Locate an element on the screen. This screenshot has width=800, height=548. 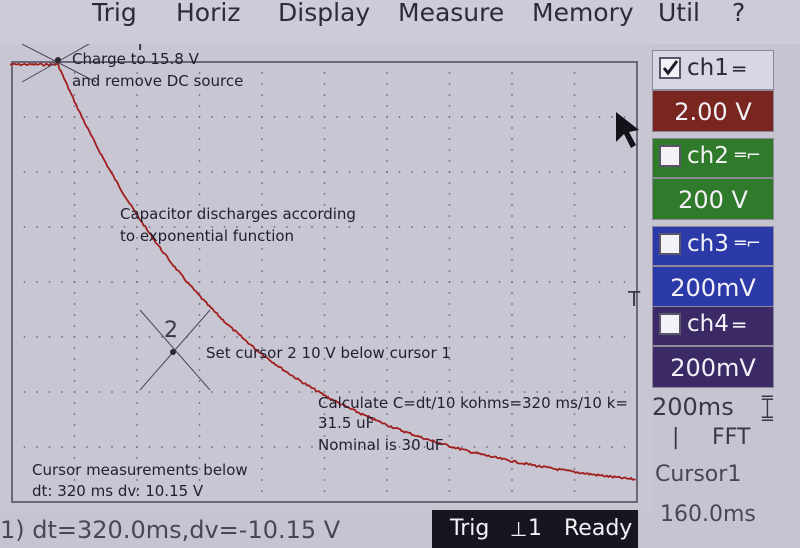
menu-trig: Trig is located at coordinates (114, 13).